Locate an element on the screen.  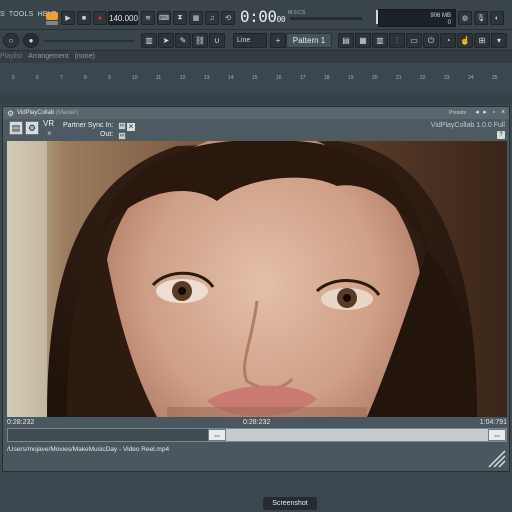
menu-prefix: S is located at coordinates (2, 14).